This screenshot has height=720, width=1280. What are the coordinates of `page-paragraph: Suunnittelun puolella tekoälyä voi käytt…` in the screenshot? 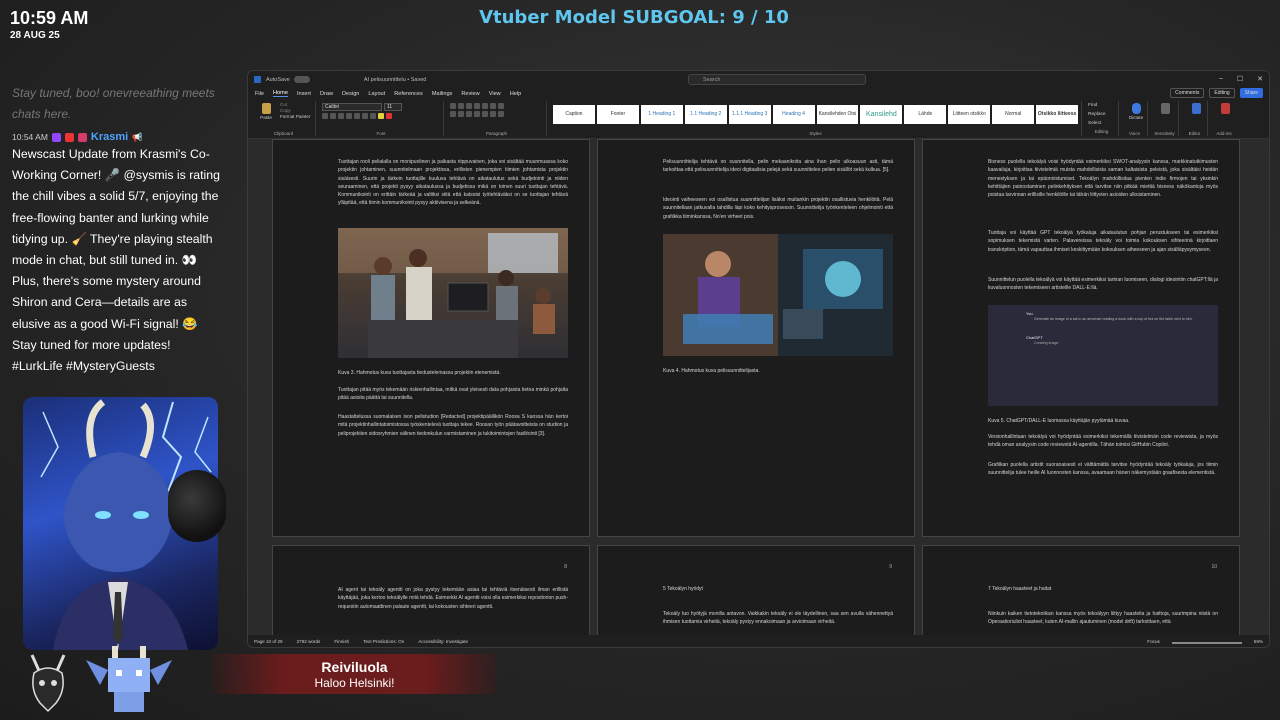 It's located at (1103, 284).